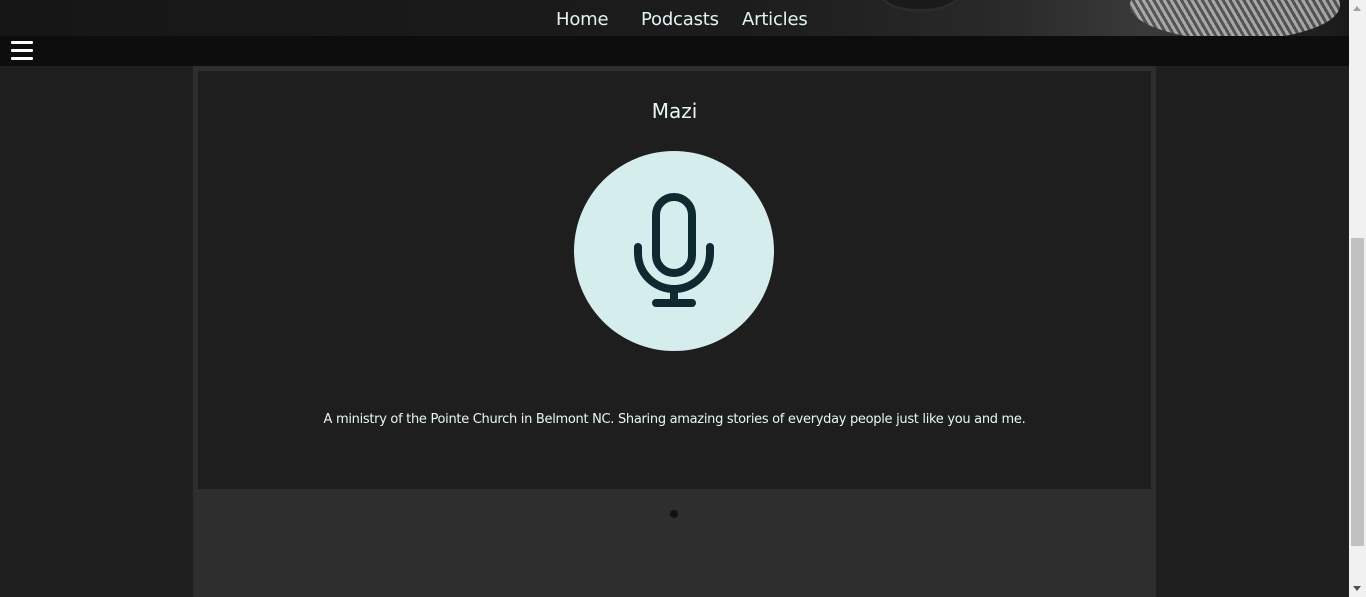 This screenshot has height=597, width=1366. What do you see at coordinates (775, 19) in the screenshot?
I see `nav-link-articles: Articles` at bounding box center [775, 19].